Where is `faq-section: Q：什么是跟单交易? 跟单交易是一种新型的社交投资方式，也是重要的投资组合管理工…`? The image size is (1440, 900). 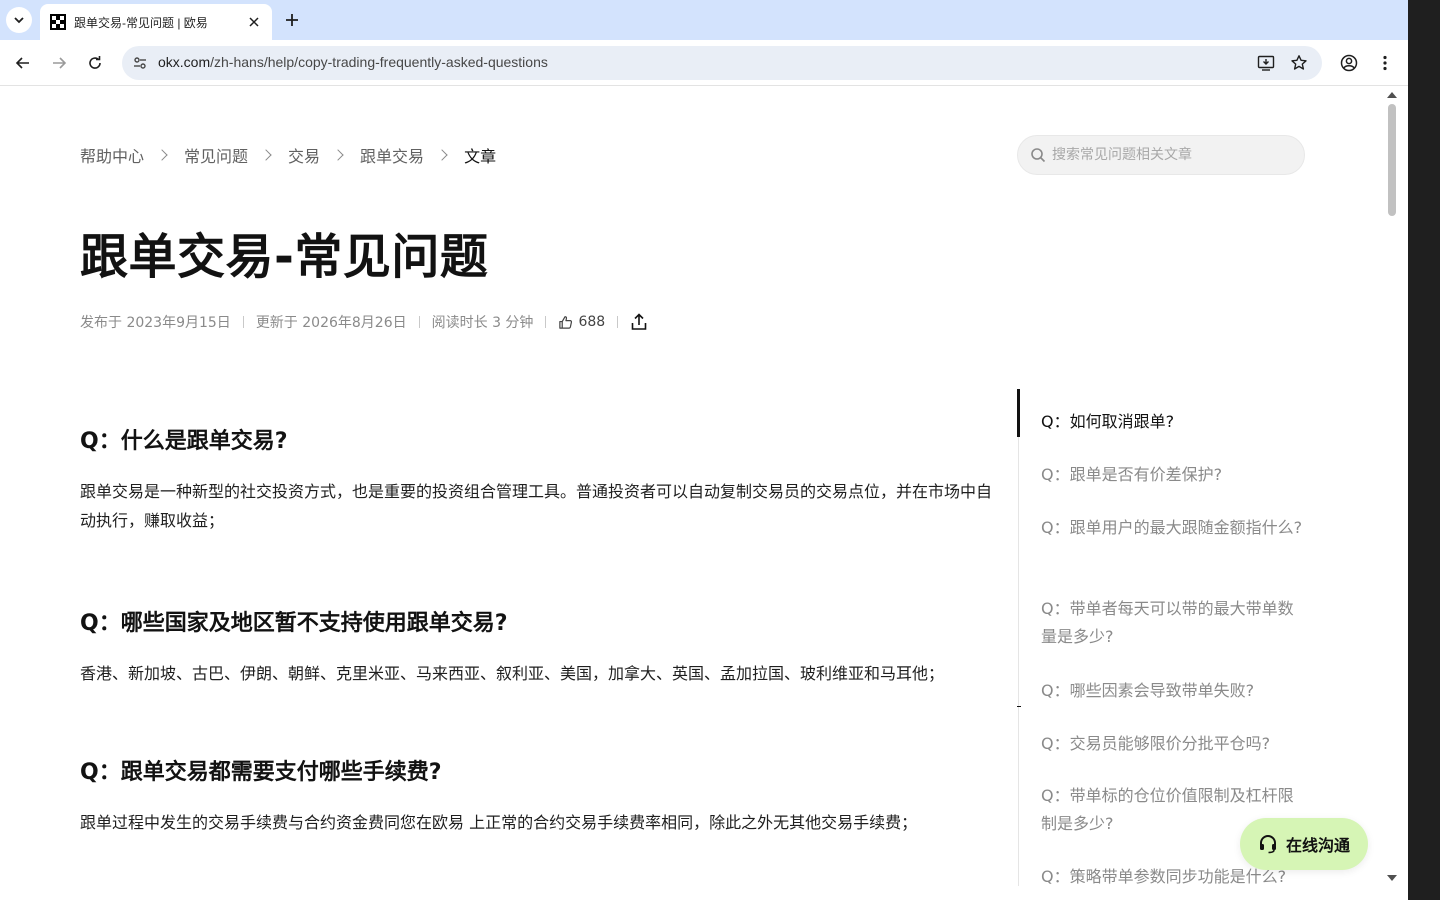 faq-section: Q：什么是跟单交易? 跟单交易是一种新型的社交投资方式，也是重要的投资组合管理工… is located at coordinates (540, 479).